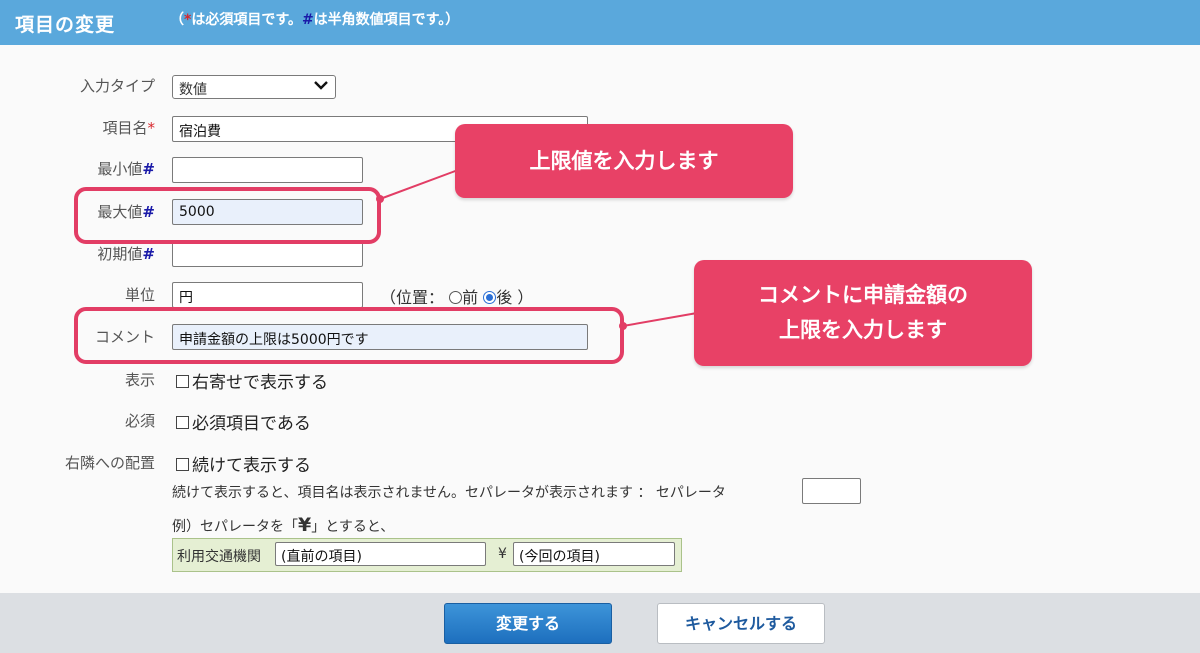 Image resolution: width=1200 pixels, height=653 pixels. I want to click on comment-callout-line1: コメントに申請金額の, so click(863, 295).